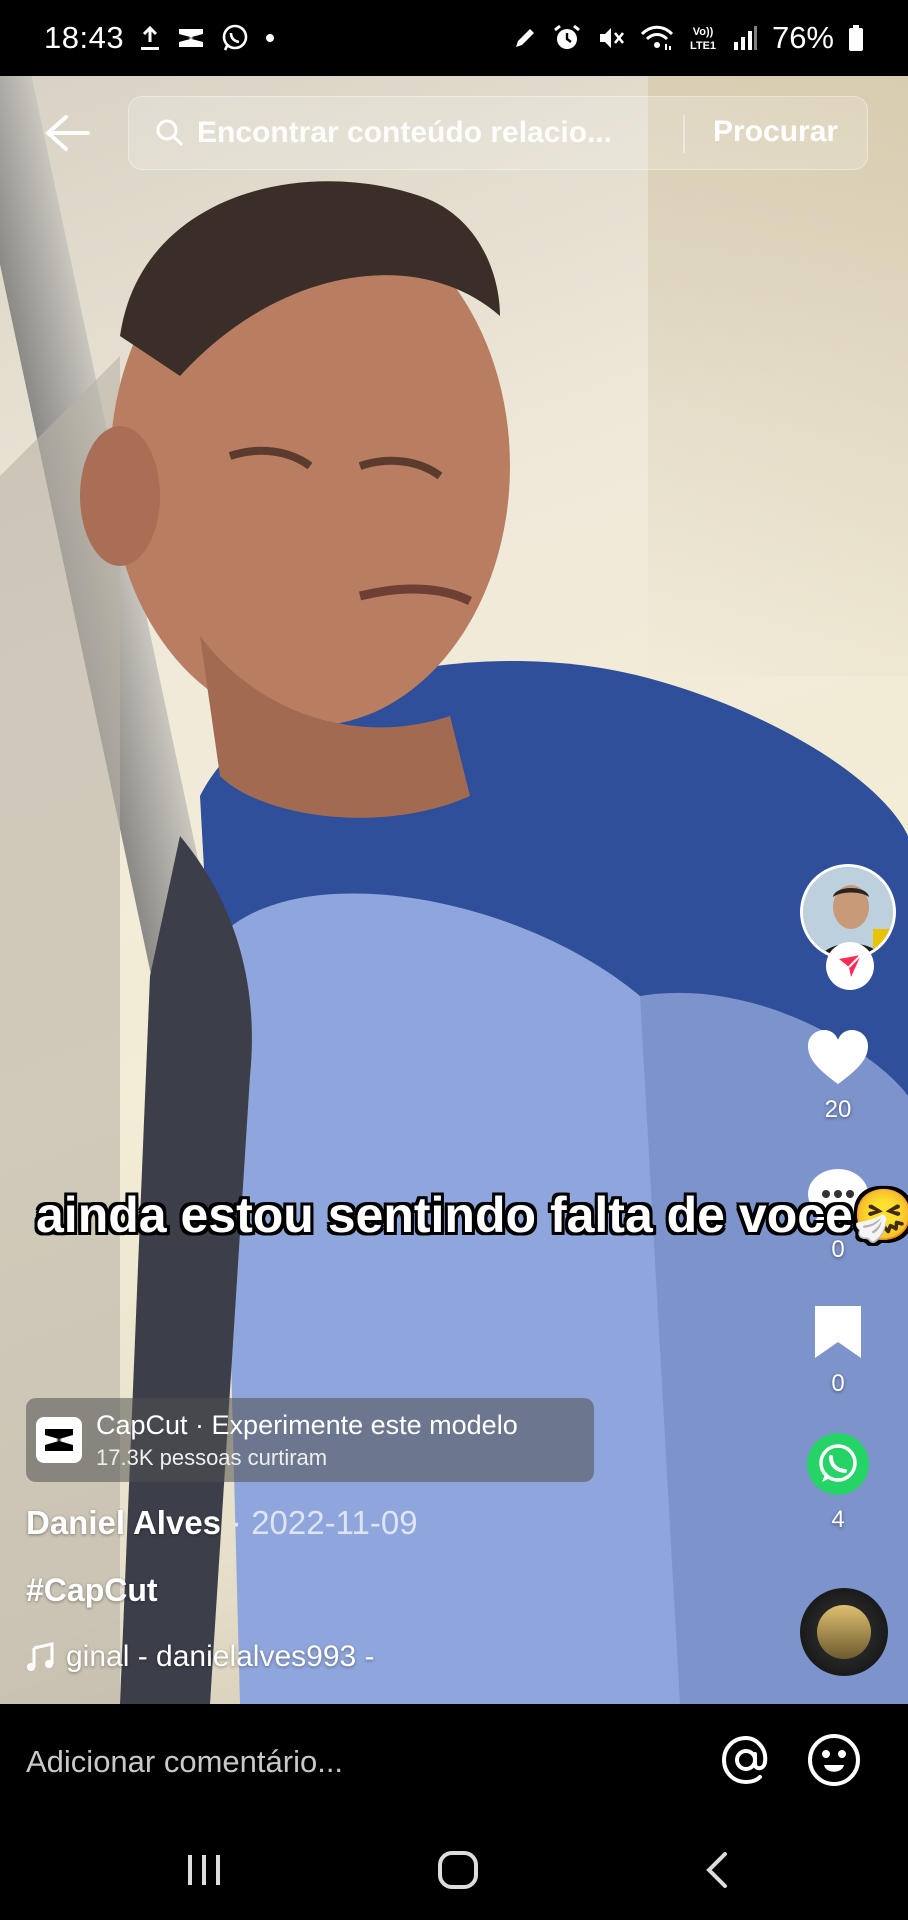 This screenshot has height=1920, width=908. I want to click on music-title: ginal - danielalves993 -, so click(220, 1656).